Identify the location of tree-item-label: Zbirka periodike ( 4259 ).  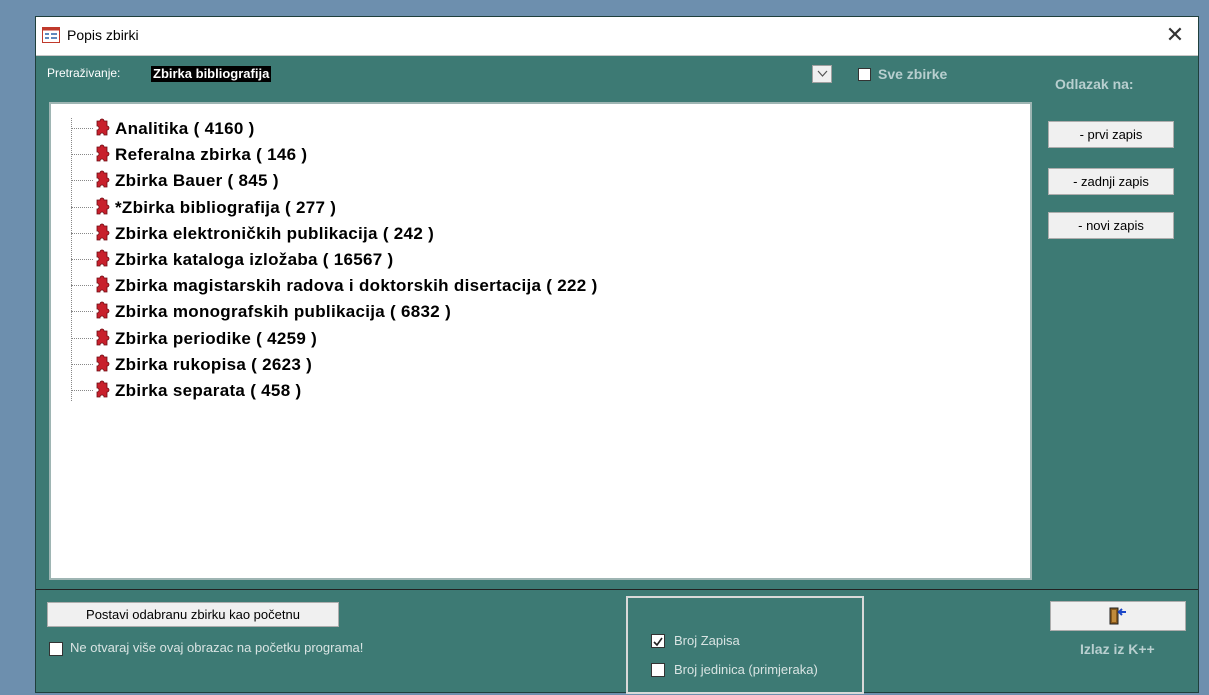
(216, 338).